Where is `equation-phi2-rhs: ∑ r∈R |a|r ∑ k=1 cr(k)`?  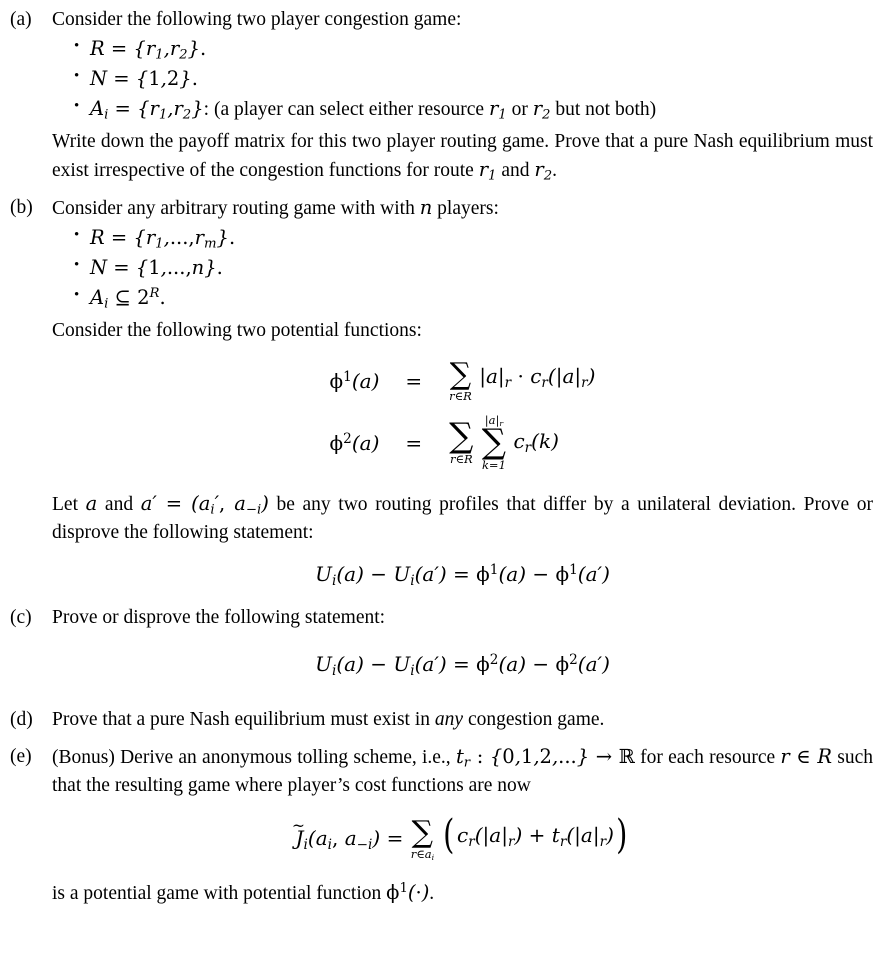
equation-phi2-rhs: ∑ r∈R |a|r ∑ k=1 cr(k) is located at coordinates (504, 443).